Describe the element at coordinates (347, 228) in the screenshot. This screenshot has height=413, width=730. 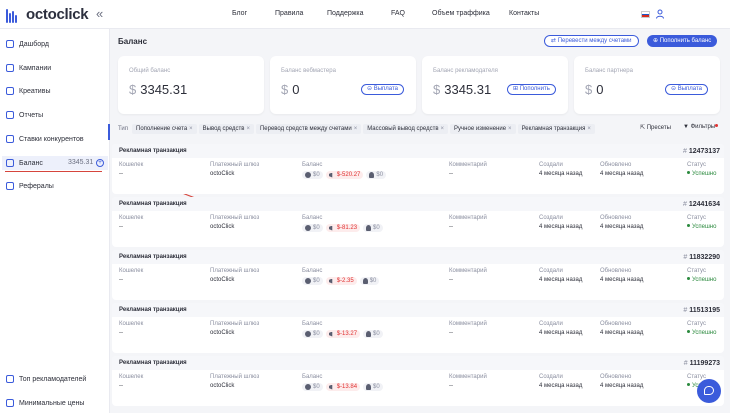
I see `pill-value: $-81.23` at that location.